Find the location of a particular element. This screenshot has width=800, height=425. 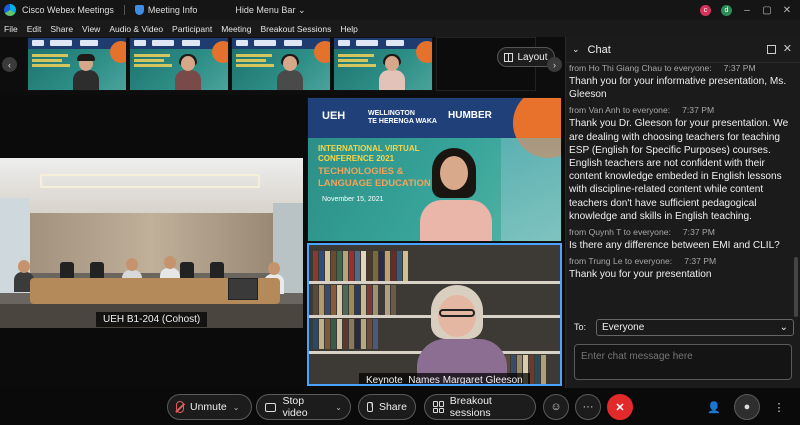

menu-file: File is located at coordinates (11, 29).